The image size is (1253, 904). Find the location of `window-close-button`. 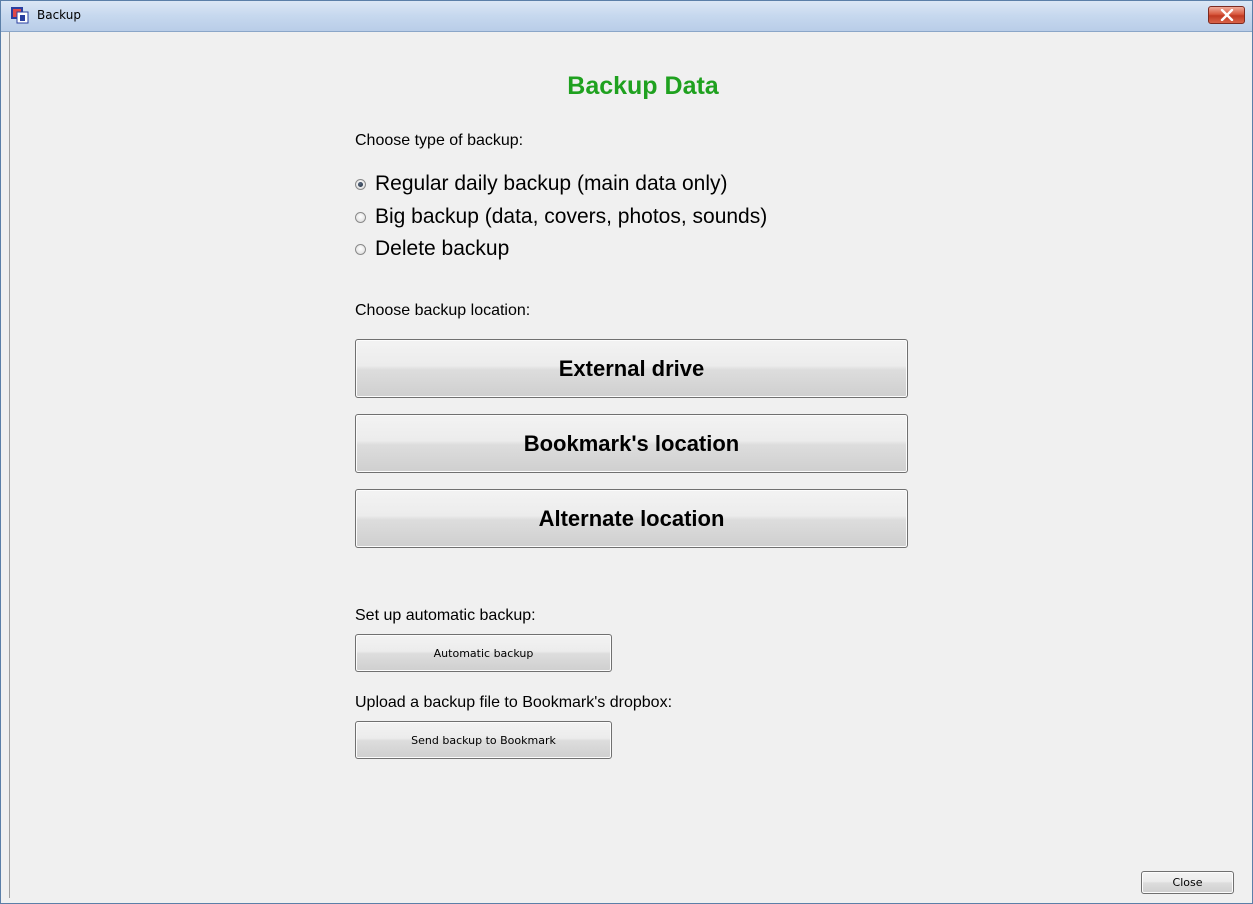

window-close-button is located at coordinates (1226, 15).